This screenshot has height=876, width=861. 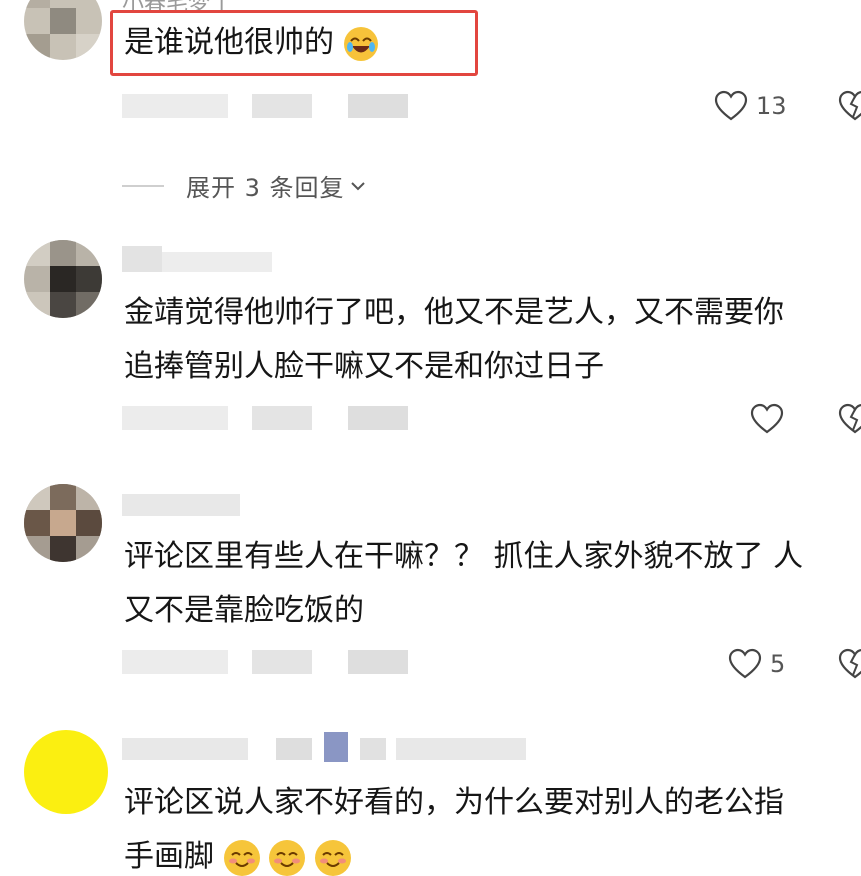 What do you see at coordinates (454, 802) in the screenshot?
I see `comment-text-line-1: 评论区说人家不好看的，为什么要对别人的老公指` at bounding box center [454, 802].